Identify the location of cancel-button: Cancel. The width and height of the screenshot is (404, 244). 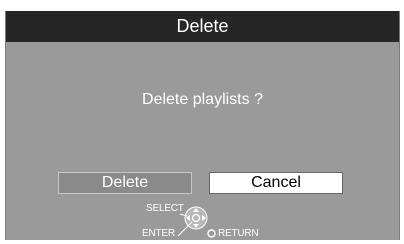
(276, 183).